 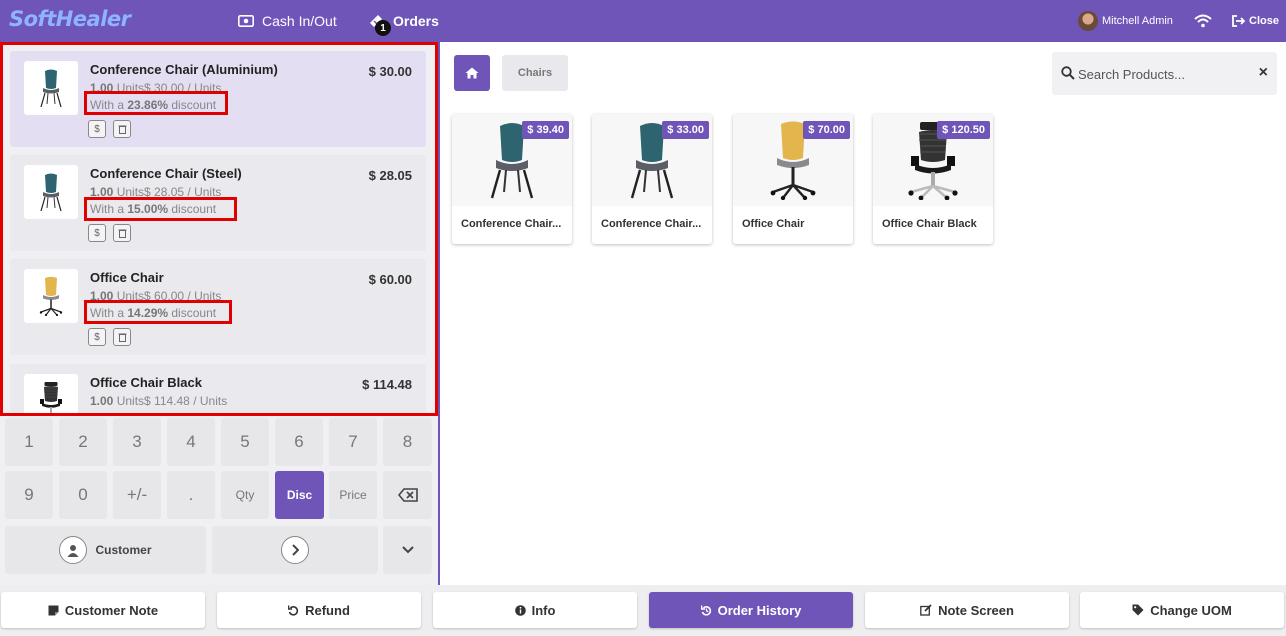 What do you see at coordinates (327, 610) in the screenshot?
I see `refund-label: Refund` at bounding box center [327, 610].